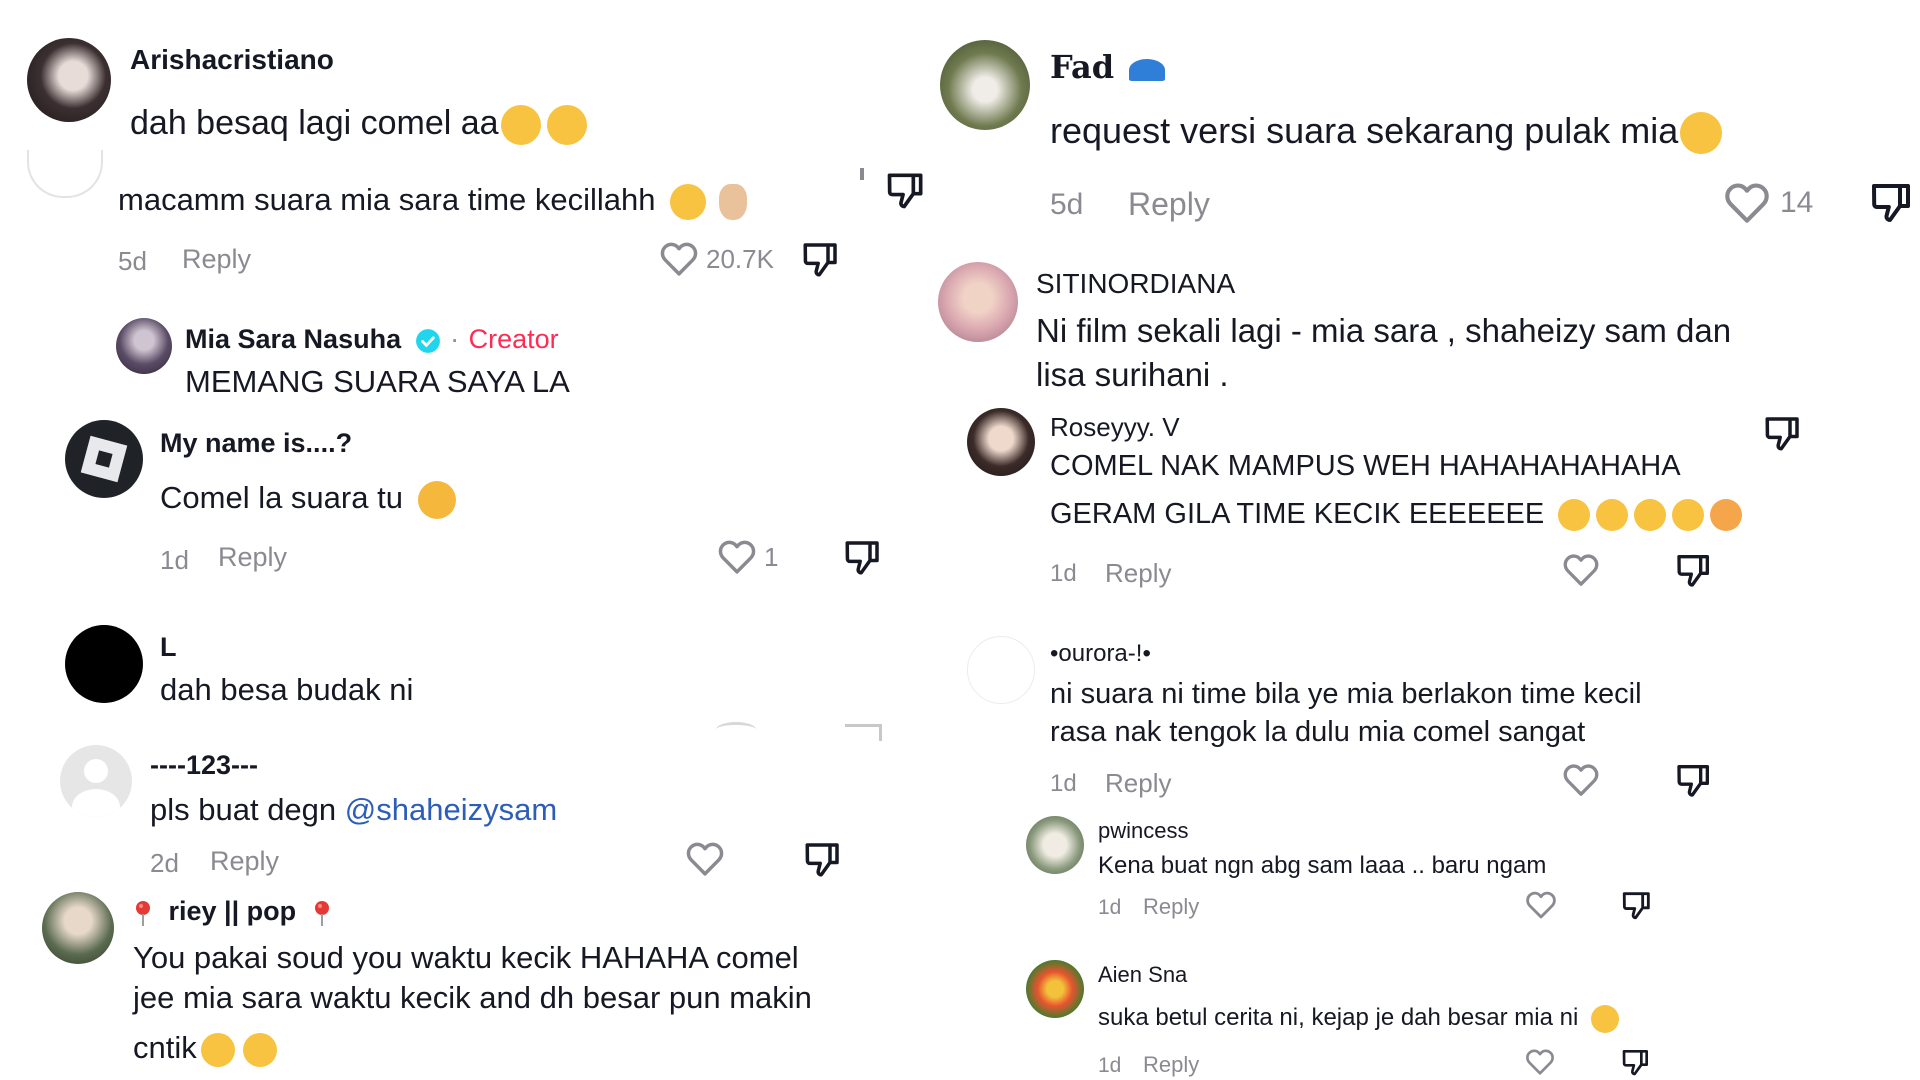 The image size is (1920, 1080). Describe the element at coordinates (1396, 515) in the screenshot. I see `comment-text-line: GERAM GILA TIME KECIK EEEEEEE` at that location.